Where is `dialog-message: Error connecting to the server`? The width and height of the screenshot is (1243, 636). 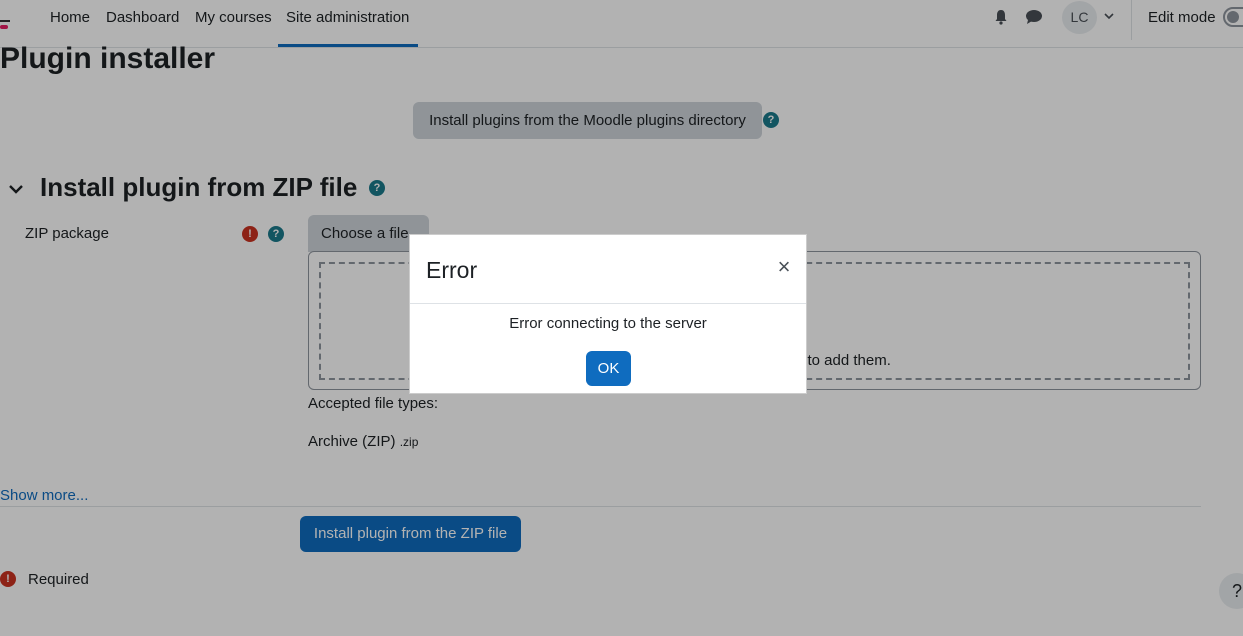 dialog-message: Error connecting to the server is located at coordinates (608, 323).